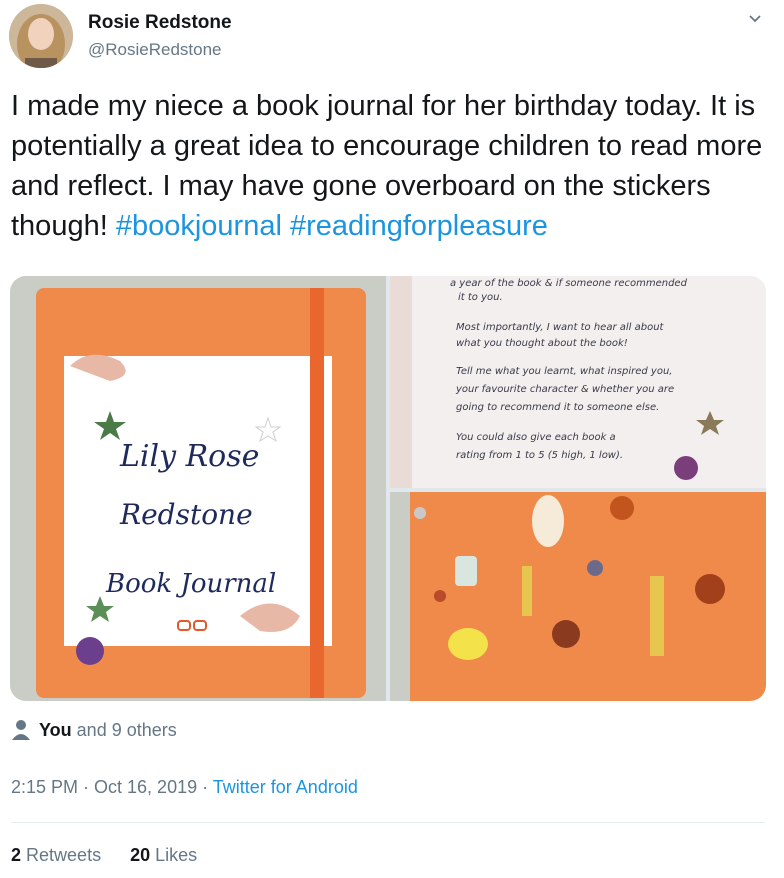 The height and width of the screenshot is (878, 784). Describe the element at coordinates (186, 514) in the screenshot. I see `cover-surname: Redstone` at that location.